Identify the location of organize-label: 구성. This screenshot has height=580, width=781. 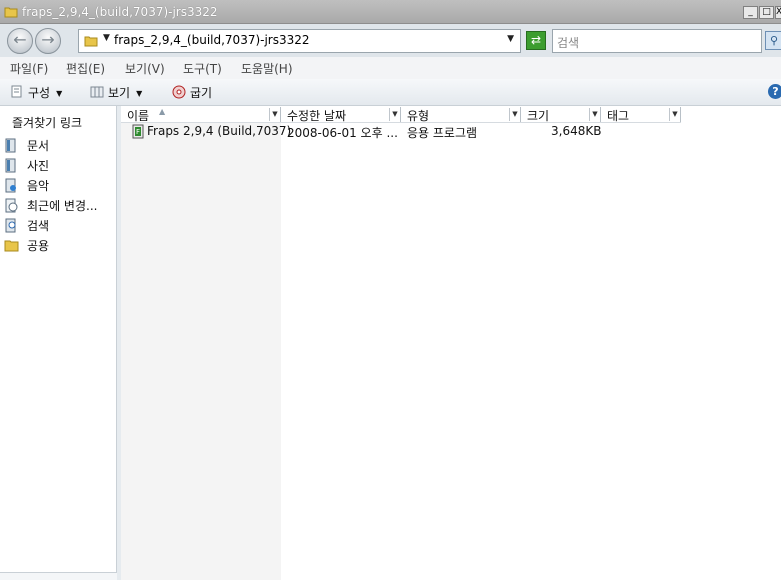
(39, 93).